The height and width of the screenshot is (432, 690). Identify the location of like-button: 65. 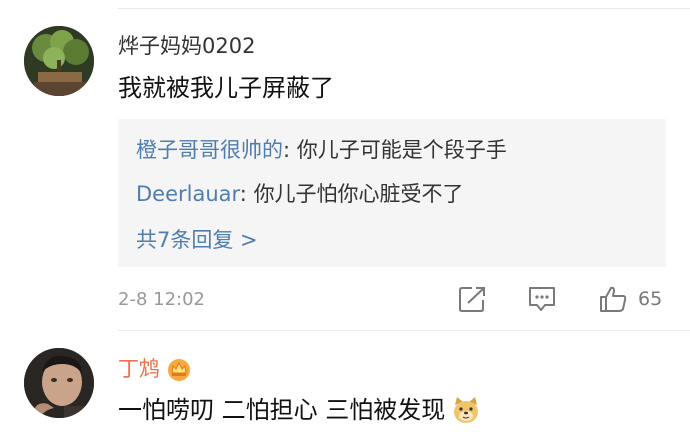
(630, 299).